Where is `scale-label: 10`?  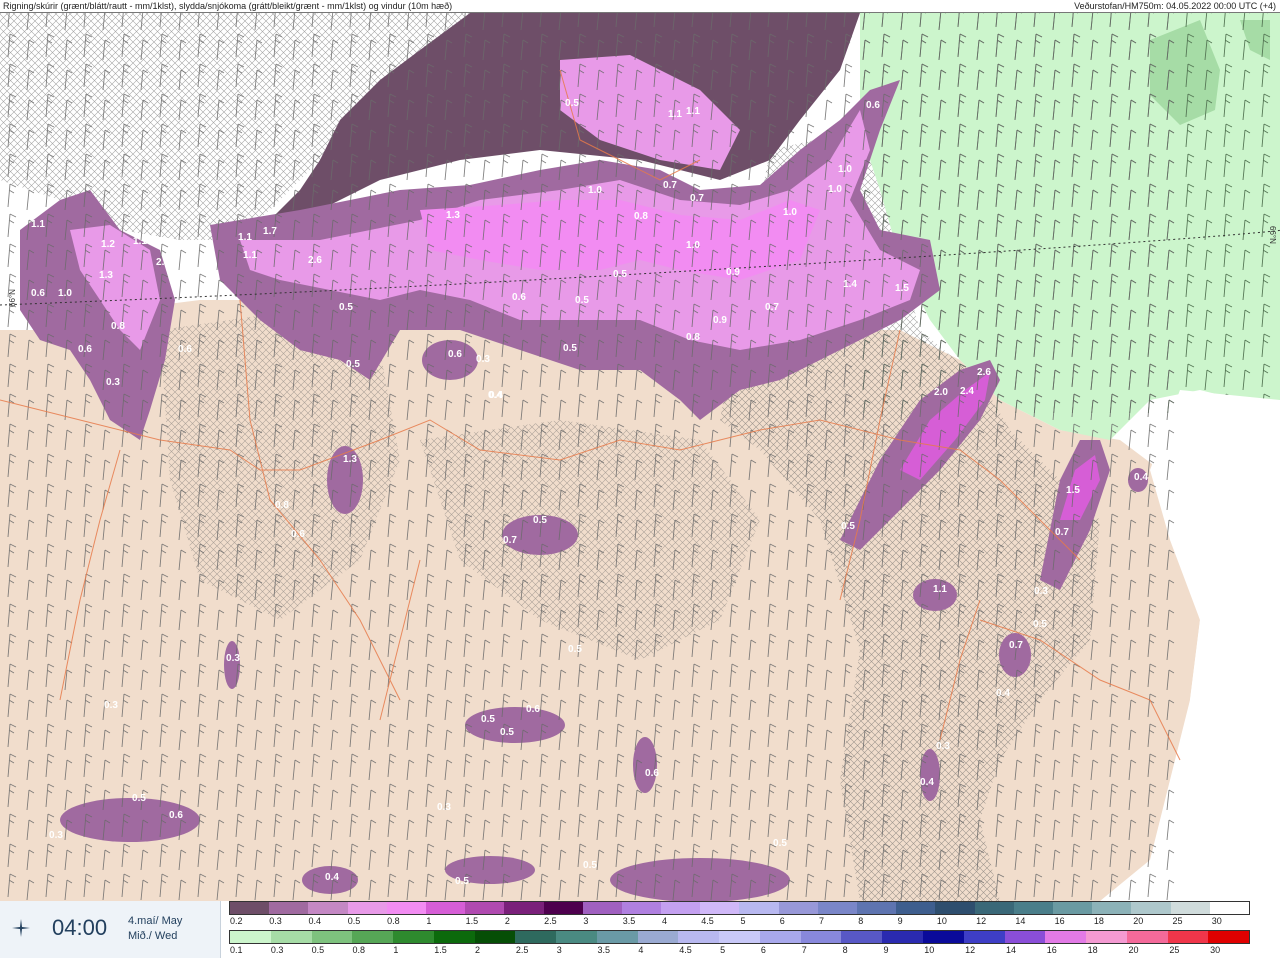
scale-label: 10 is located at coordinates (941, 921).